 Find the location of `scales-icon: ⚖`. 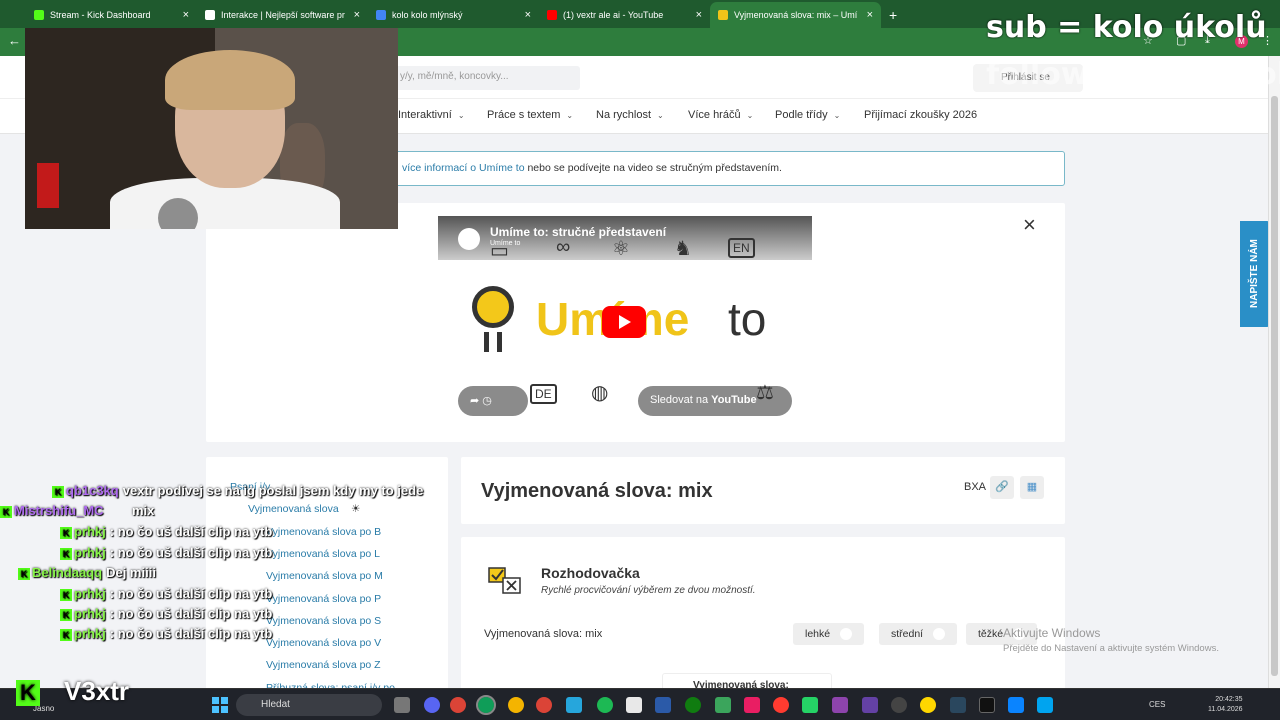

scales-icon: ⚖ is located at coordinates (765, 393).